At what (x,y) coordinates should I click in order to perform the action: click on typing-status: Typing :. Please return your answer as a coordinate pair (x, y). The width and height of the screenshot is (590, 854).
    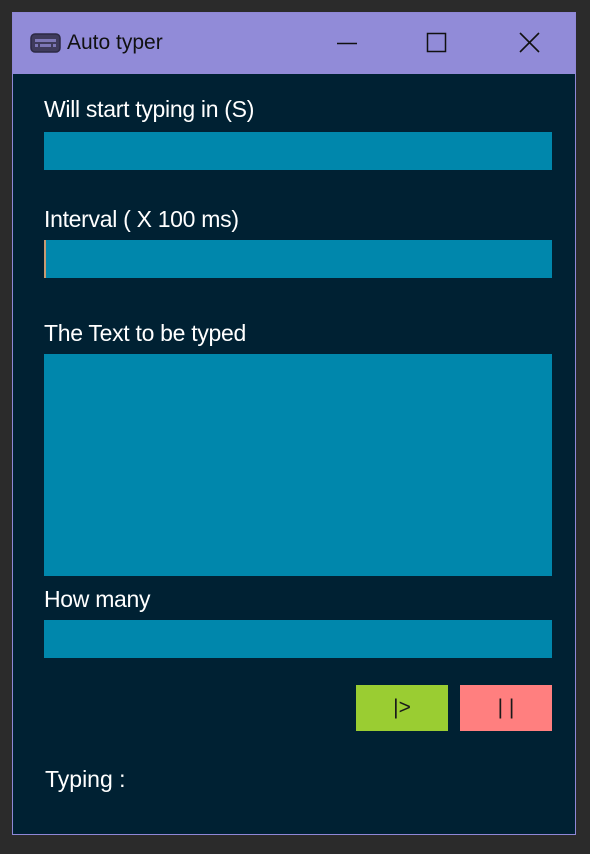
    Looking at the image, I should click on (85, 779).